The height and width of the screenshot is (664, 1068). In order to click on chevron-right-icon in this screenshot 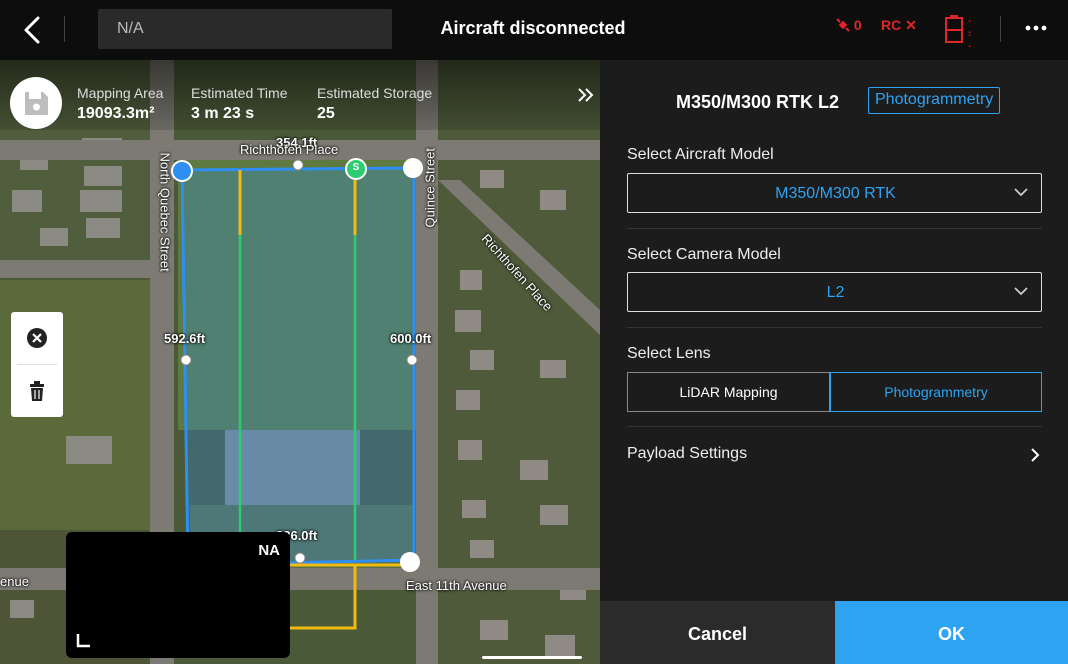, I will do `click(1035, 455)`.